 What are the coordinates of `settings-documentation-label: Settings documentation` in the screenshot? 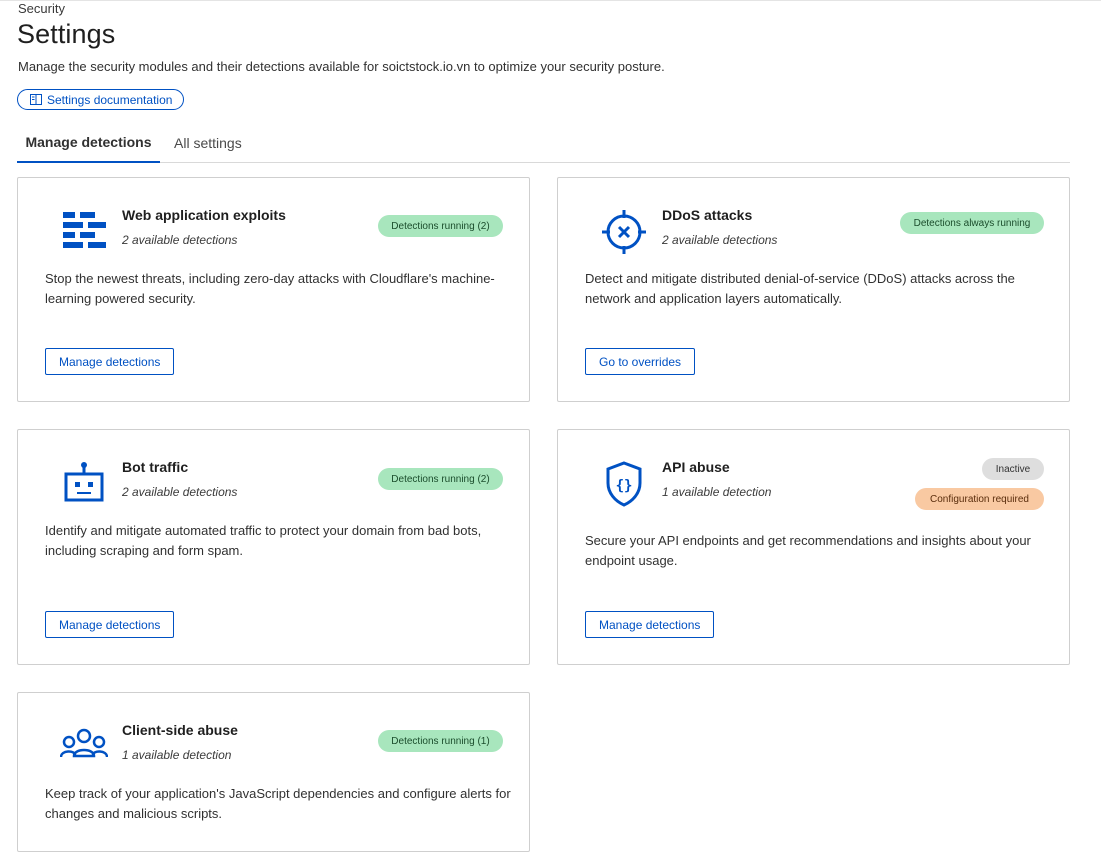 It's located at (110, 99).